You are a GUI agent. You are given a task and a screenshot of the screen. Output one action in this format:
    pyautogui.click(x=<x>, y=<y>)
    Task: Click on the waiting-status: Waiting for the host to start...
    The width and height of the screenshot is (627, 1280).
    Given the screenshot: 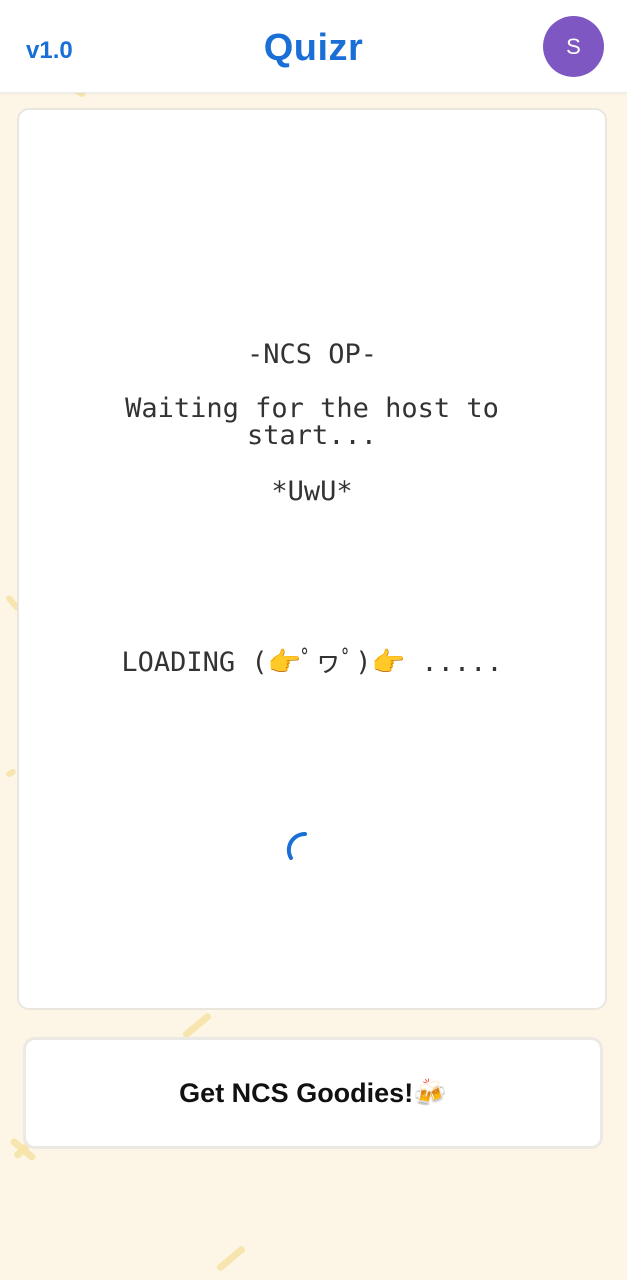 What is the action you would take?
    pyautogui.click(x=312, y=422)
    